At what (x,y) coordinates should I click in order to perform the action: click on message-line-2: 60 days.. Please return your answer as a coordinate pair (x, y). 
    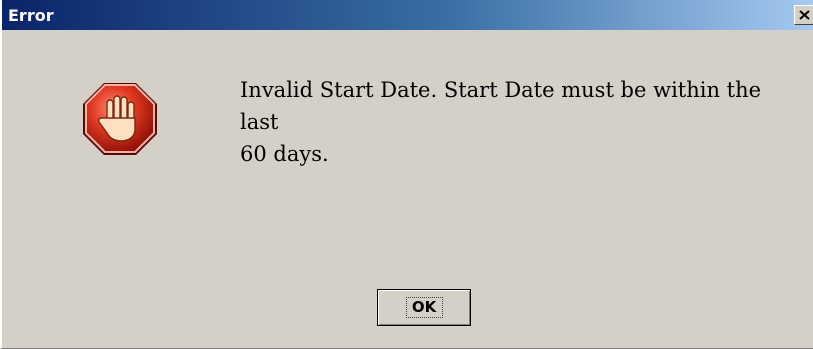
    Looking at the image, I should click on (284, 154).